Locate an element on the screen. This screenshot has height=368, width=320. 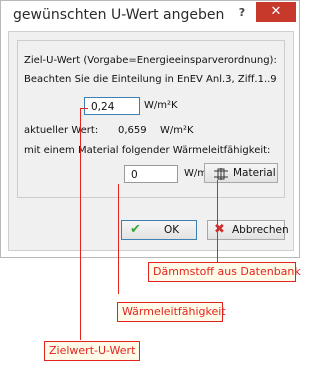
cancel-button: ✖ Abbrechen is located at coordinates (248, 230).